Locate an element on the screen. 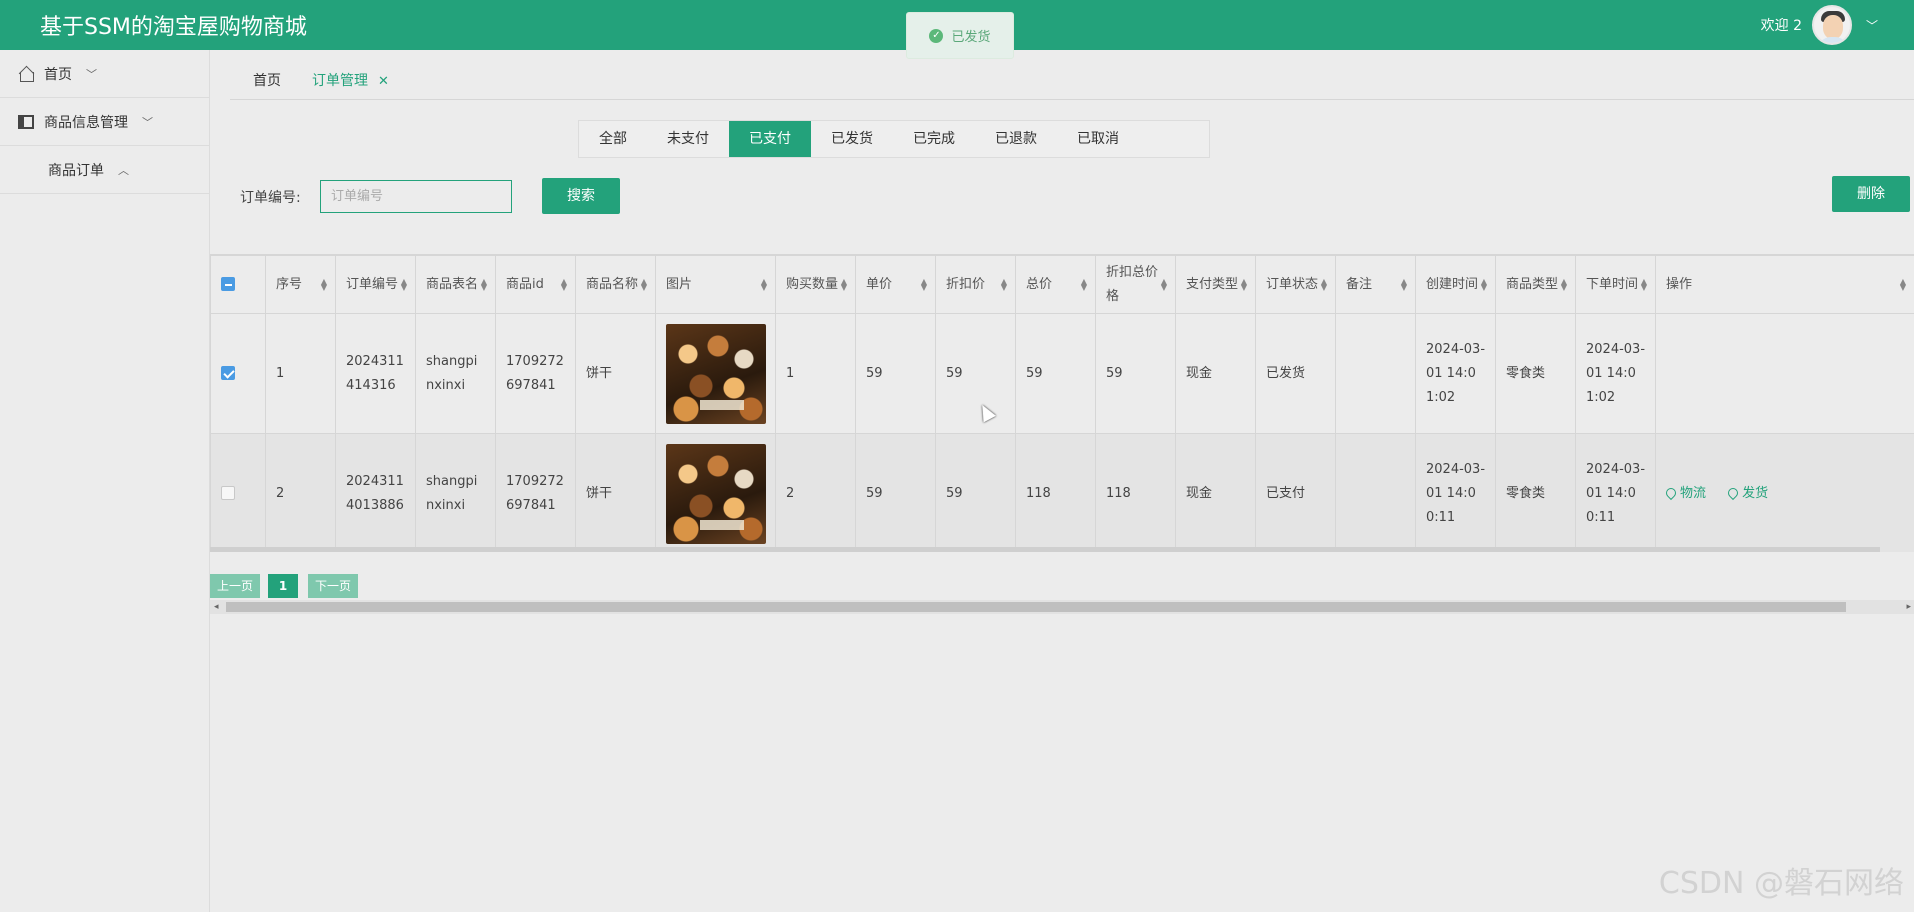 This screenshot has height=912, width=1914. delete-button: 删除 is located at coordinates (1871, 194).